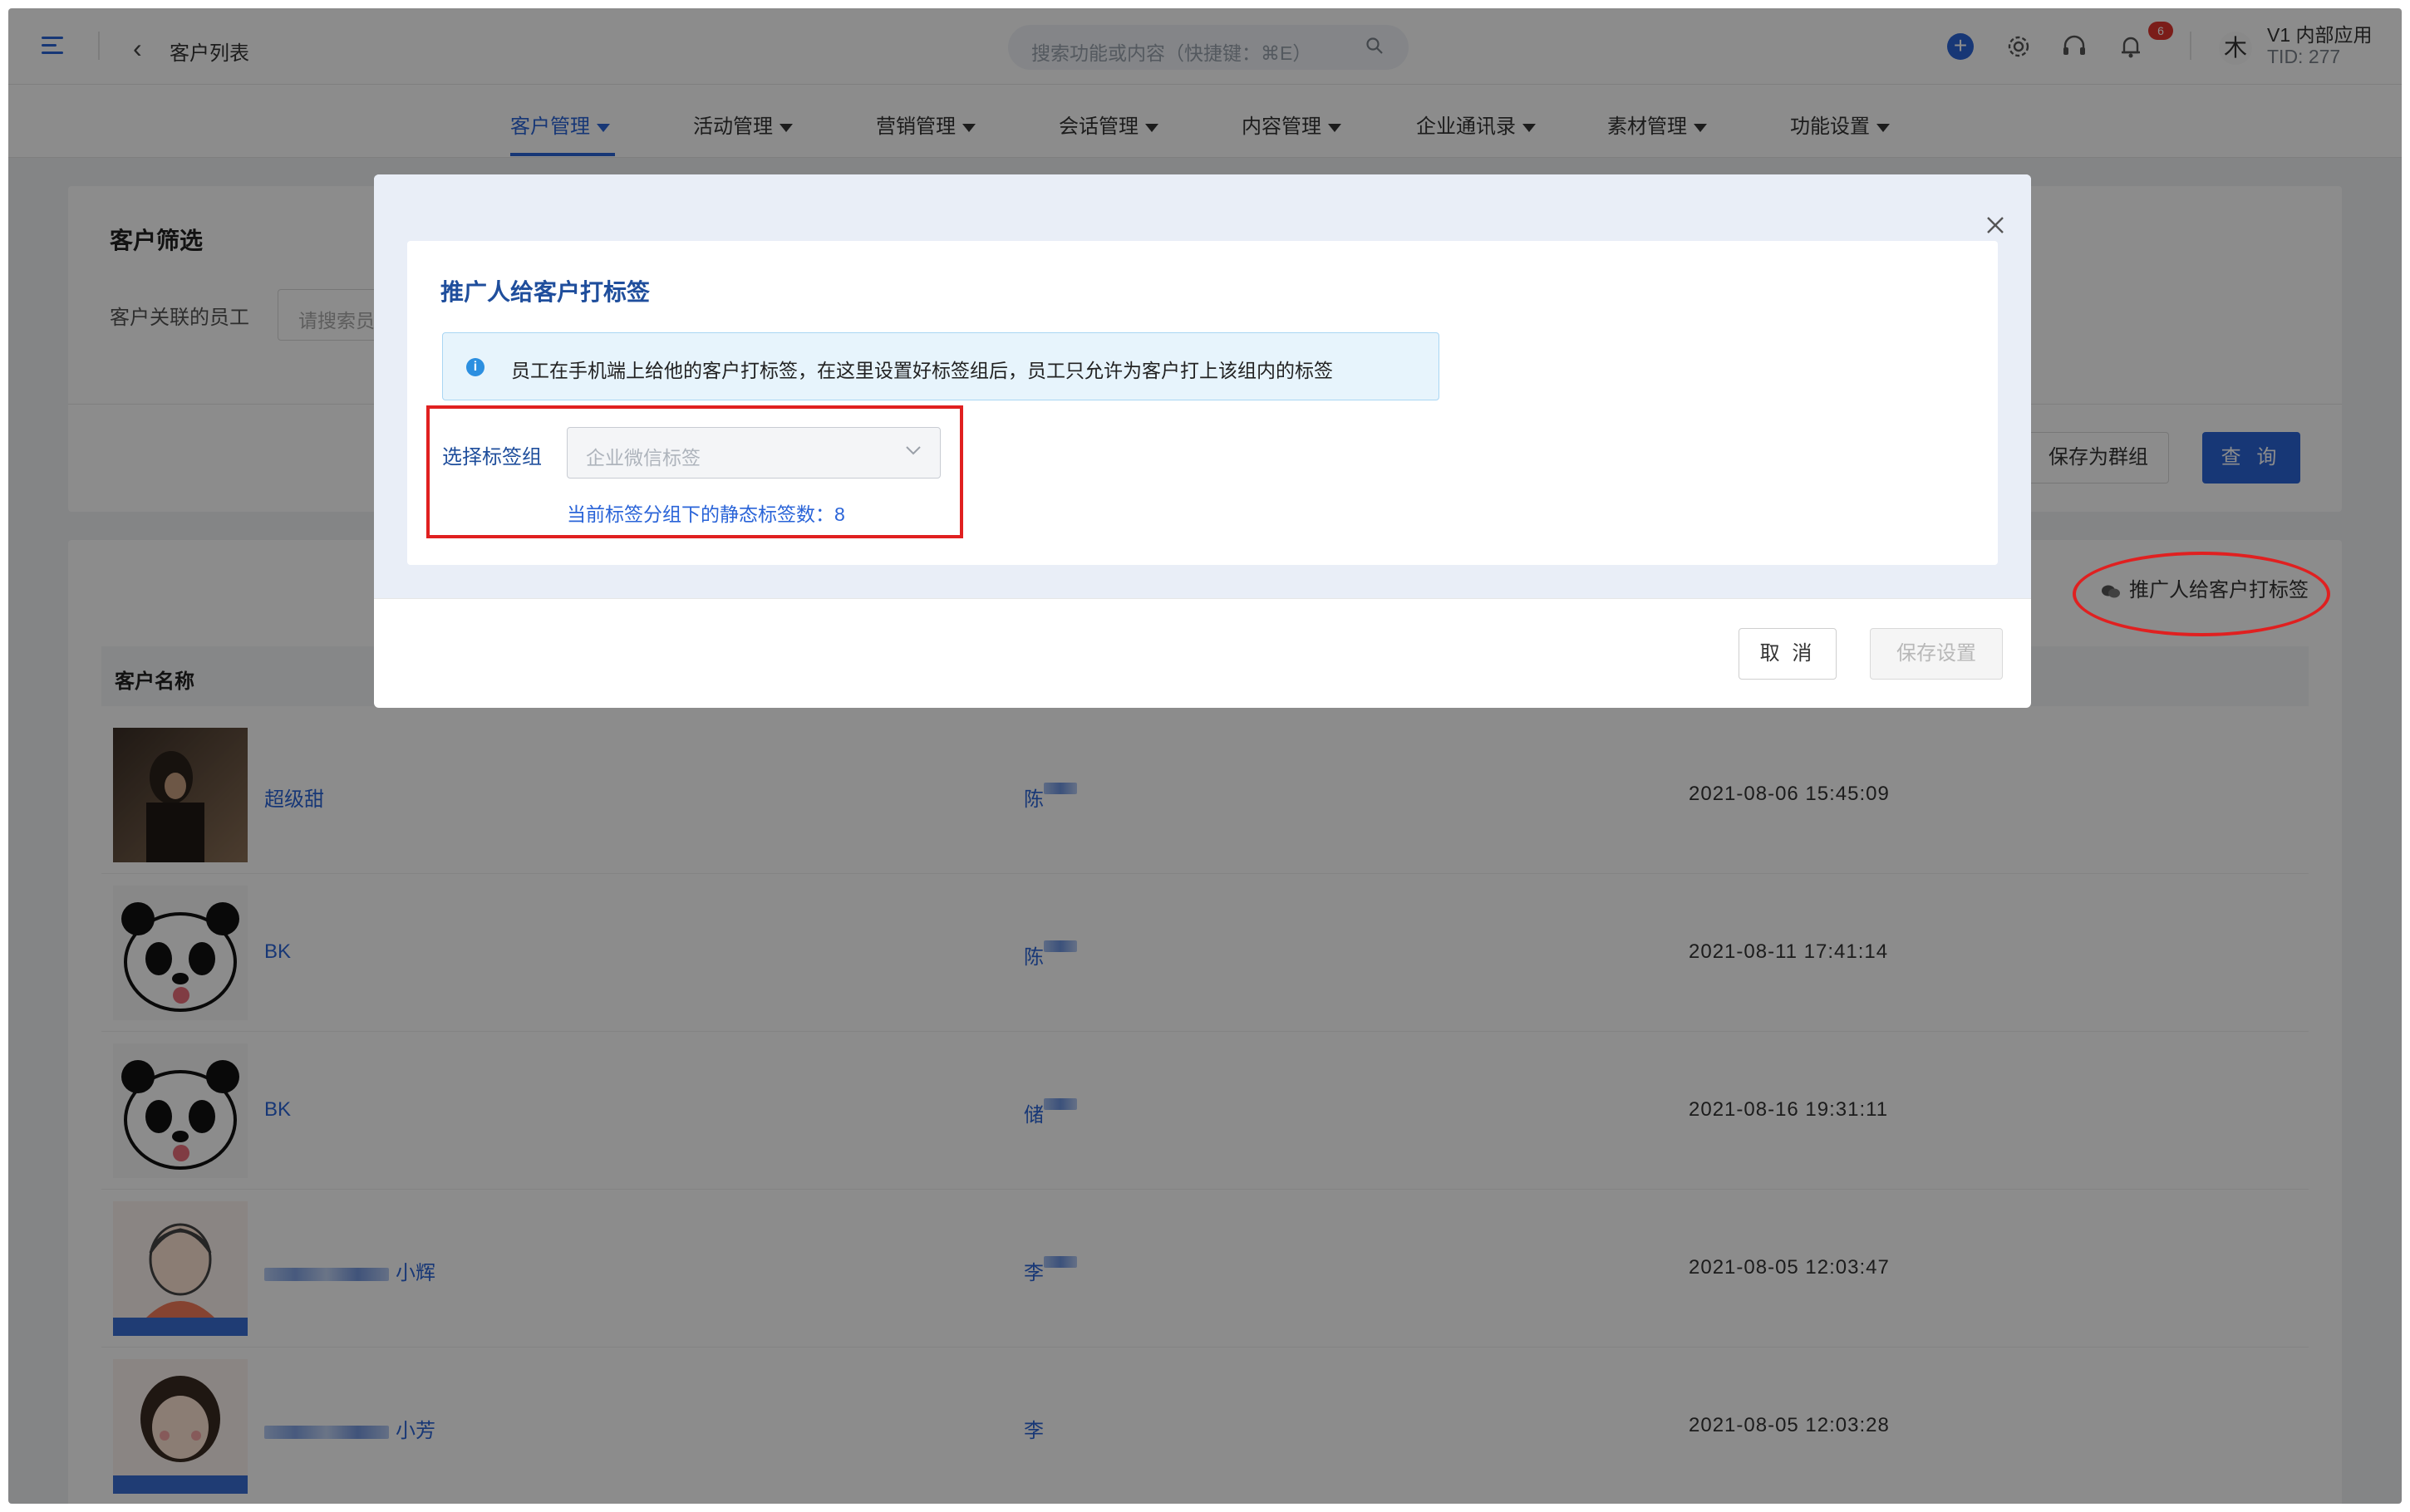  What do you see at coordinates (694, 472) in the screenshot?
I see `highlight-box` at bounding box center [694, 472].